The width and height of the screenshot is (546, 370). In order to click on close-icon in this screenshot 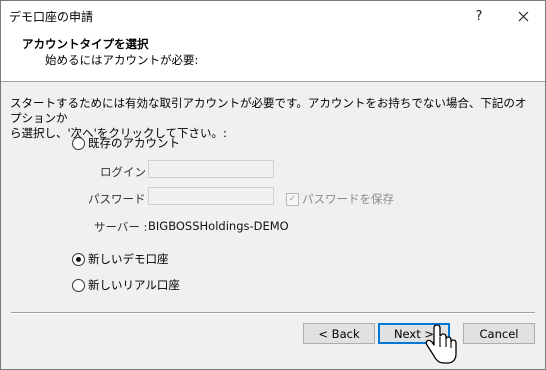, I will do `click(523, 16)`.